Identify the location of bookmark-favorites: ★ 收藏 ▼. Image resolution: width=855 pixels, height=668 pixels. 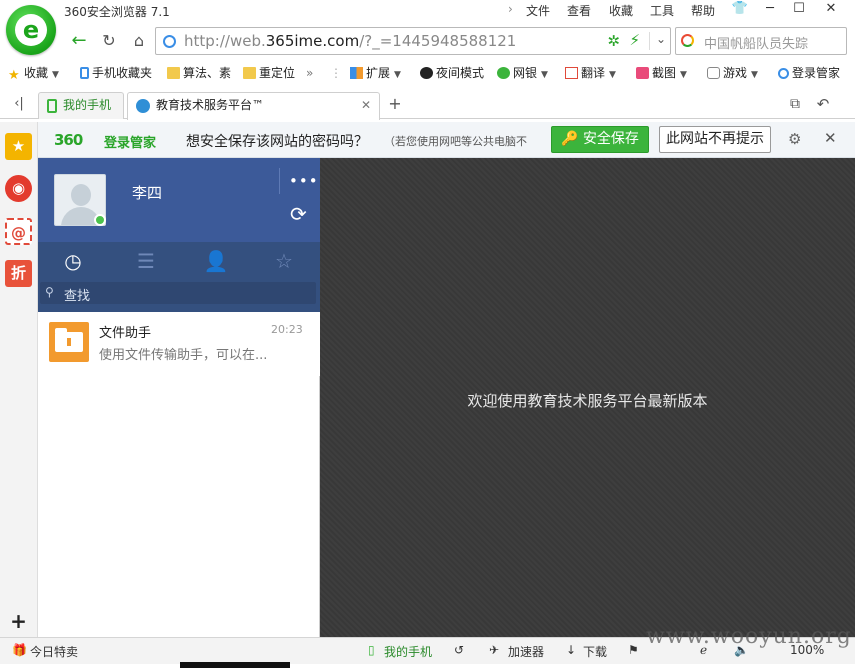
(33, 73).